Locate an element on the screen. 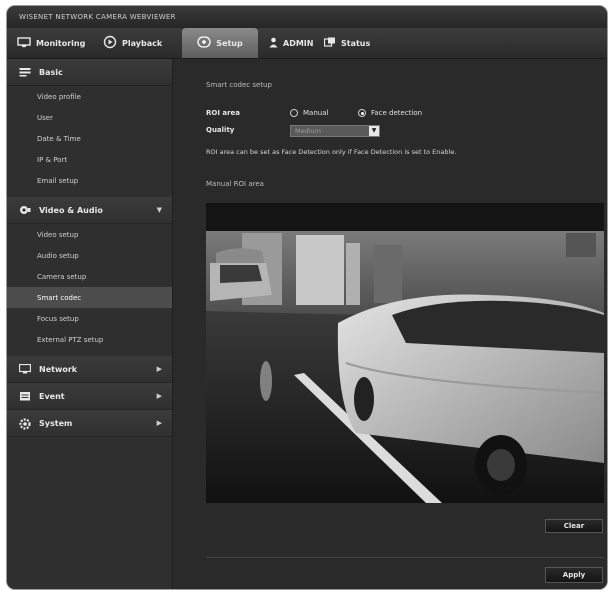 The height and width of the screenshot is (593, 615). user-icon is located at coordinates (273, 43).